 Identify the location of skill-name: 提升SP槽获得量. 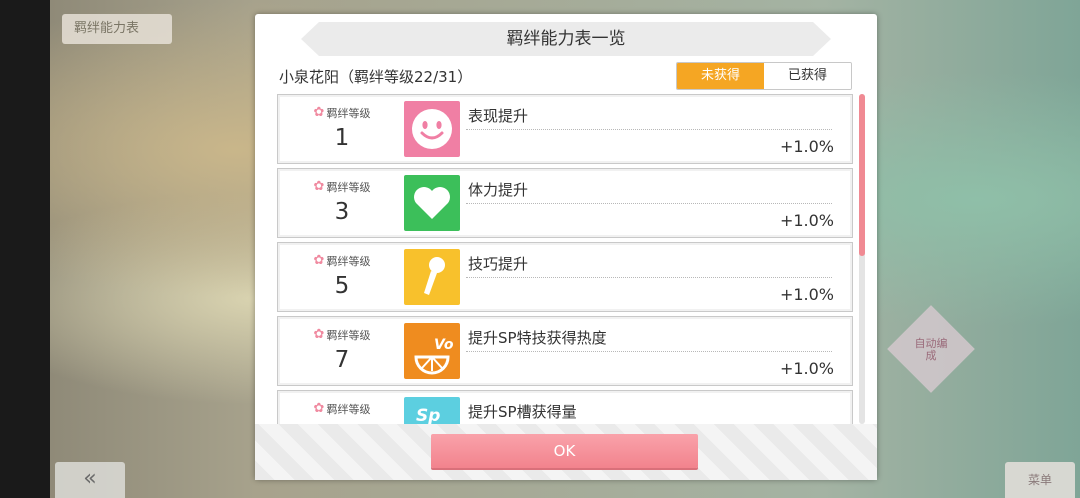
(522, 412).